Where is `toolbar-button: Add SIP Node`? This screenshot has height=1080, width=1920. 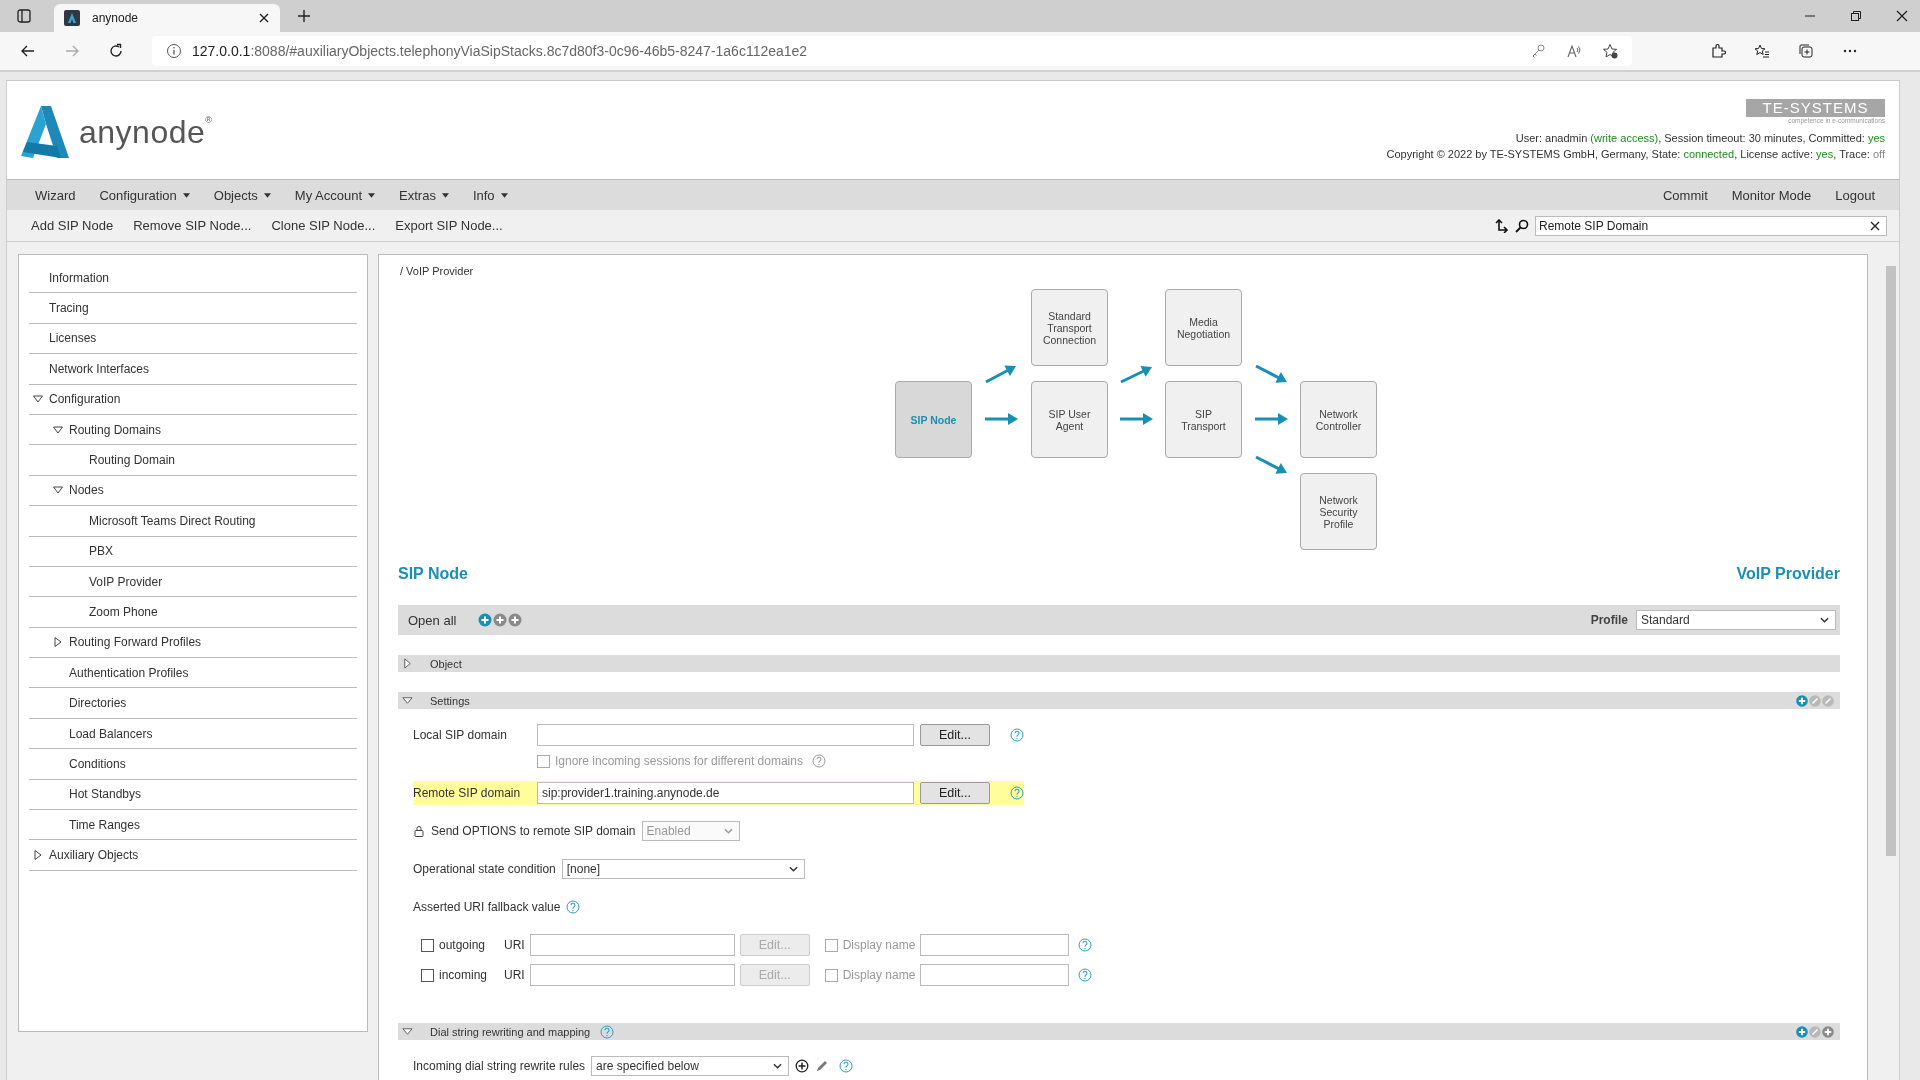 toolbar-button: Add SIP Node is located at coordinates (72, 225).